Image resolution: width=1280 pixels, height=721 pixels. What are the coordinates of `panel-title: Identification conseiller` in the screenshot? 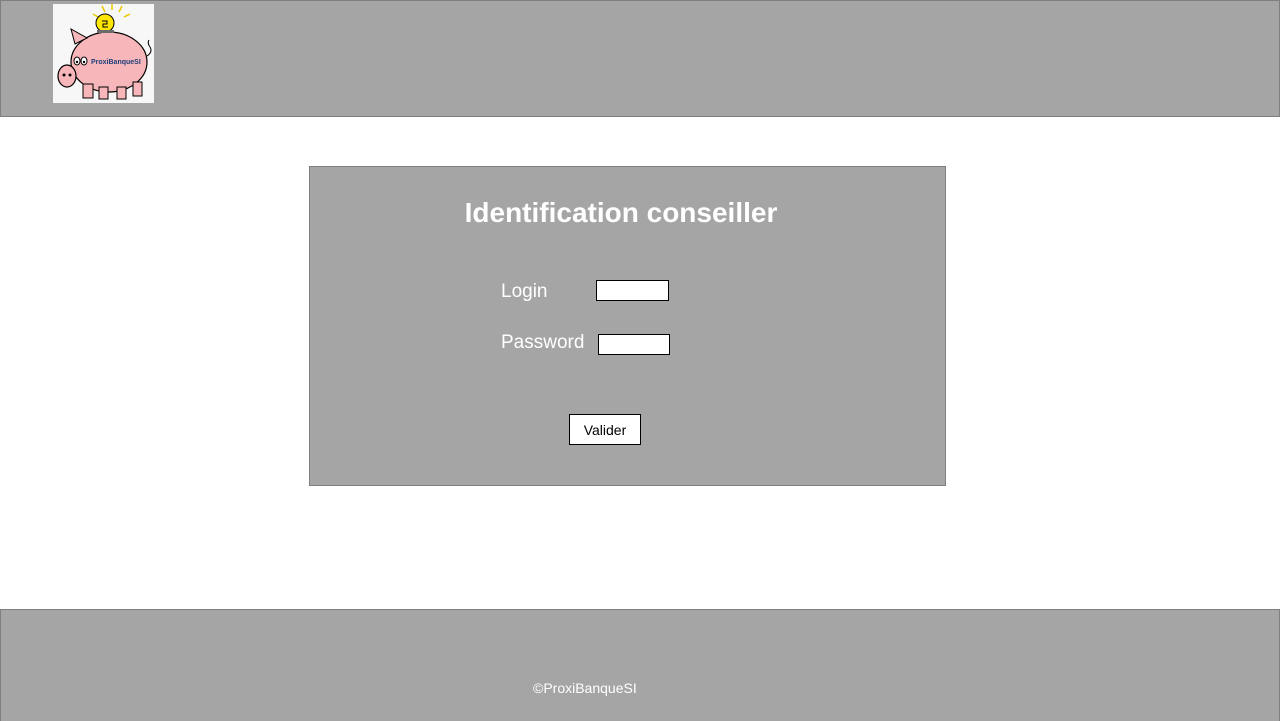 It's located at (621, 212).